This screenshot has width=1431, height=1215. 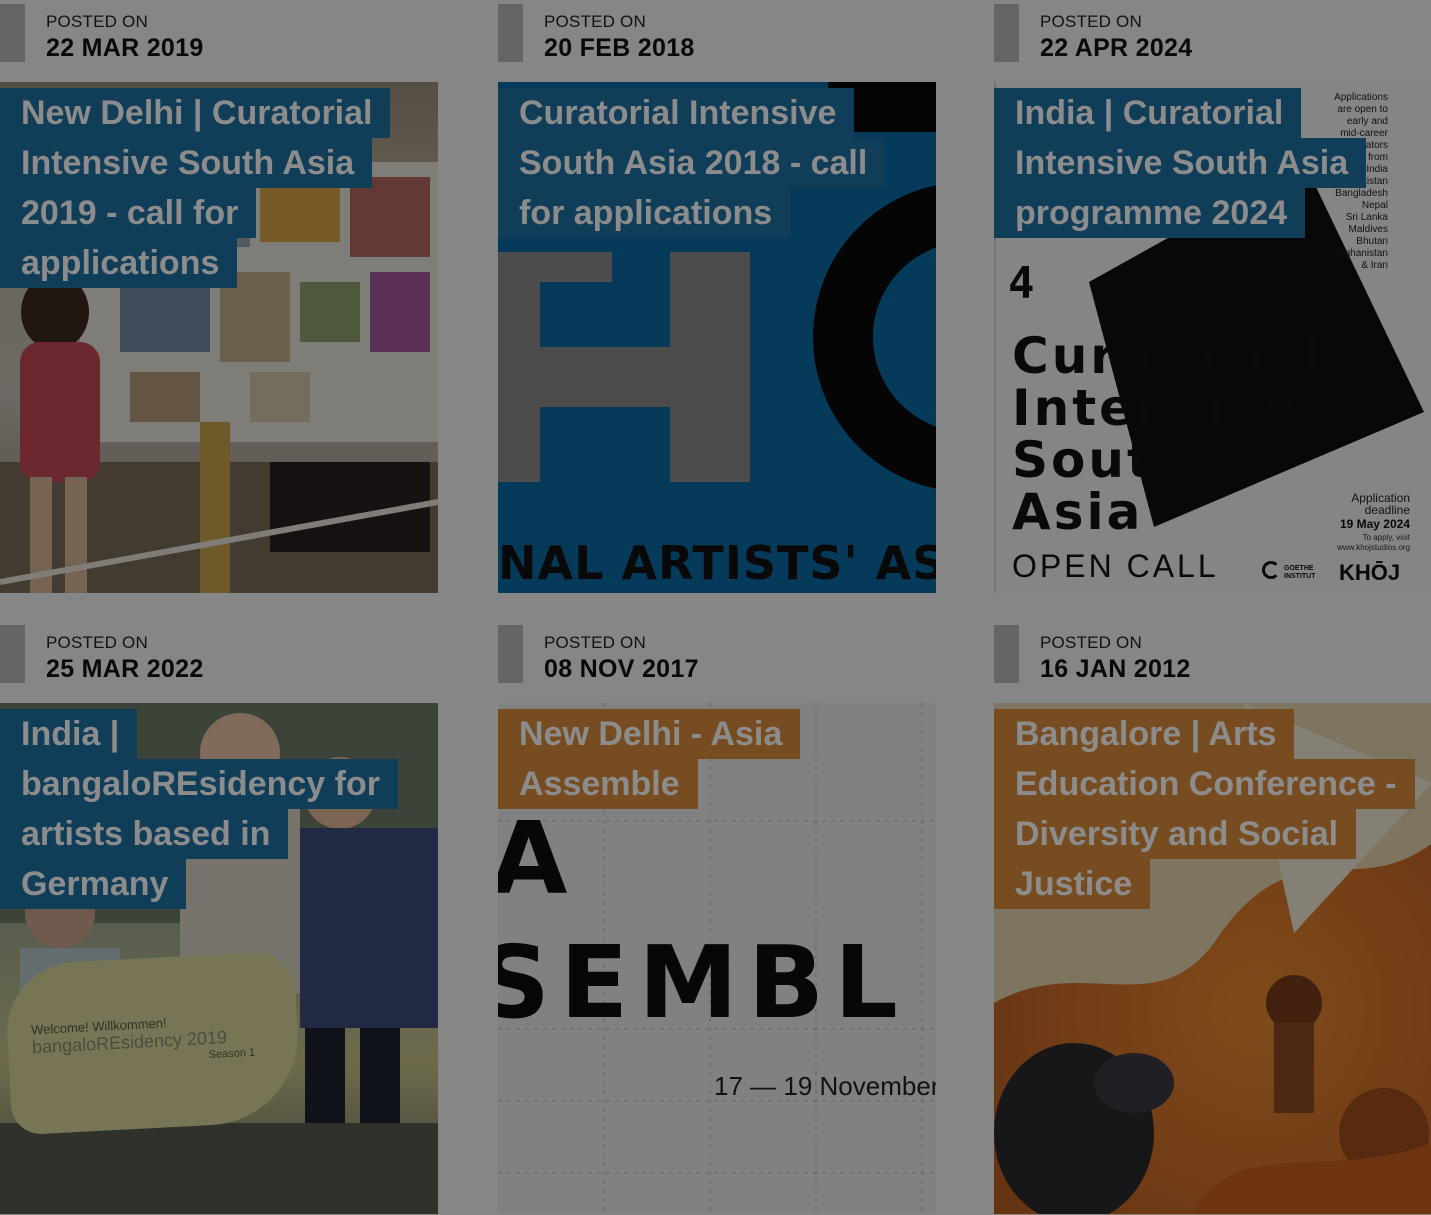 What do you see at coordinates (1078, 512) in the screenshot?
I see `poster-heading-line: Asia` at bounding box center [1078, 512].